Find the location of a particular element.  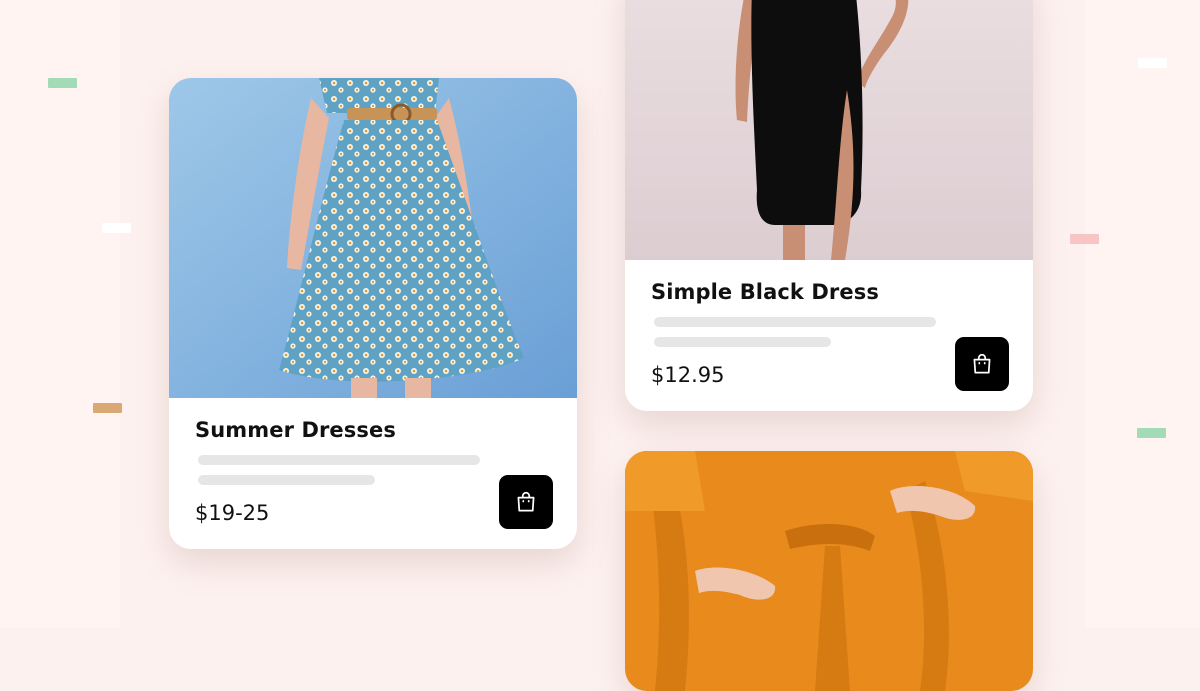

decor-dash-tan is located at coordinates (107, 408).